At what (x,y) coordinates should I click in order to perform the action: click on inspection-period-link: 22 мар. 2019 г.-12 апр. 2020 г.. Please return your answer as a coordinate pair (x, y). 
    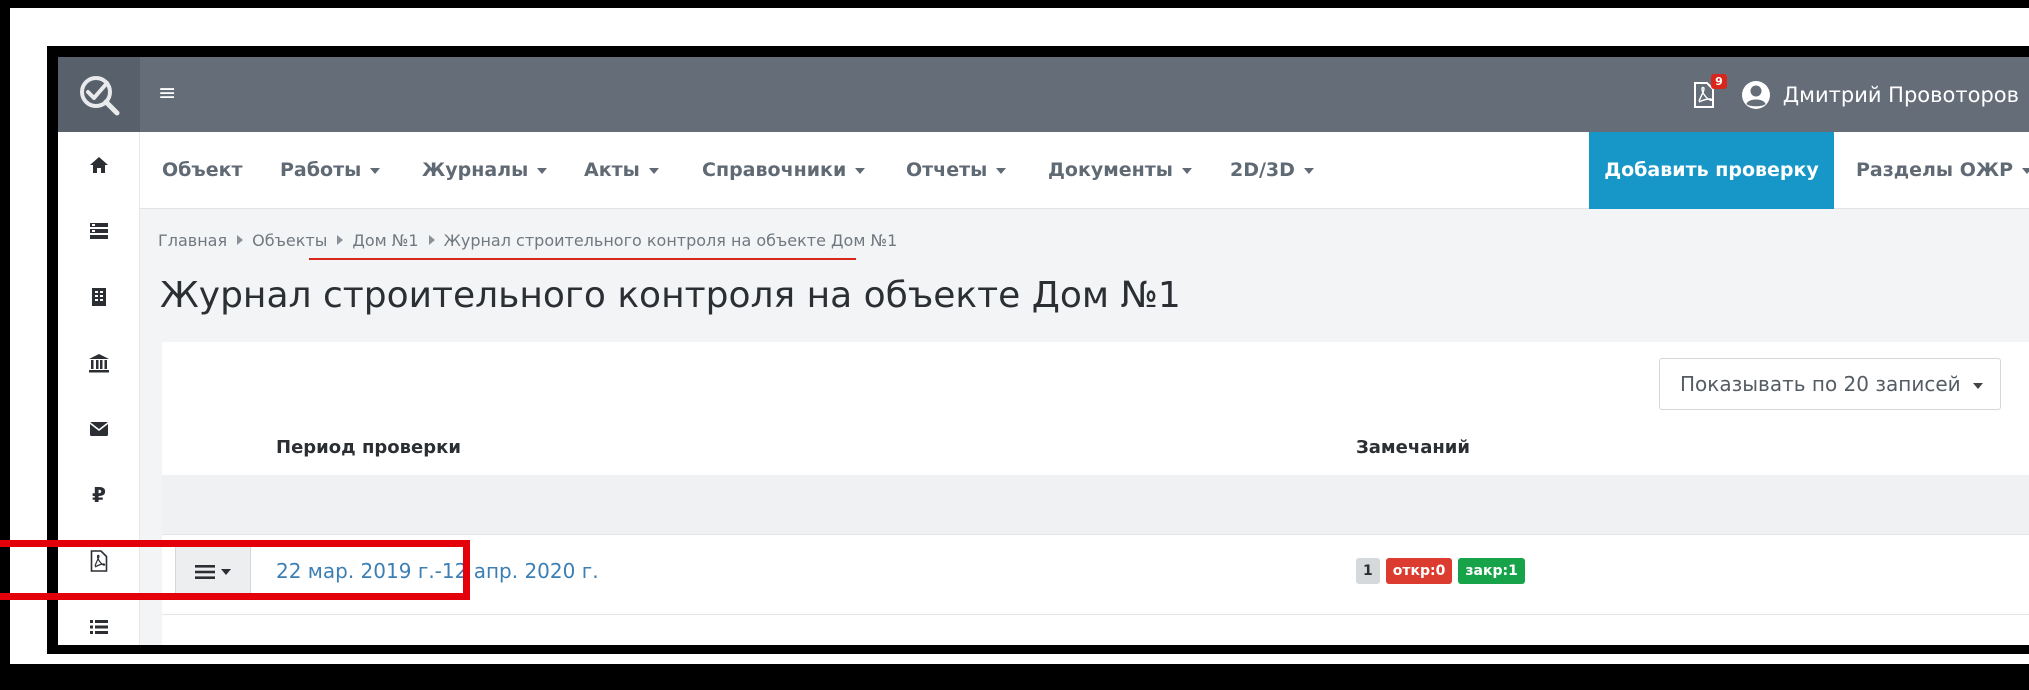
    Looking at the image, I should click on (437, 571).